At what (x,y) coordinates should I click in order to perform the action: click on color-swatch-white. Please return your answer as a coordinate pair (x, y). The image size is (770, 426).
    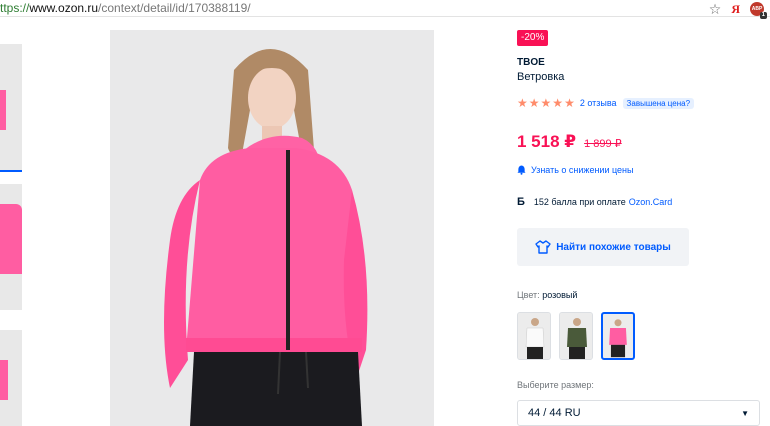
    Looking at the image, I should click on (534, 336).